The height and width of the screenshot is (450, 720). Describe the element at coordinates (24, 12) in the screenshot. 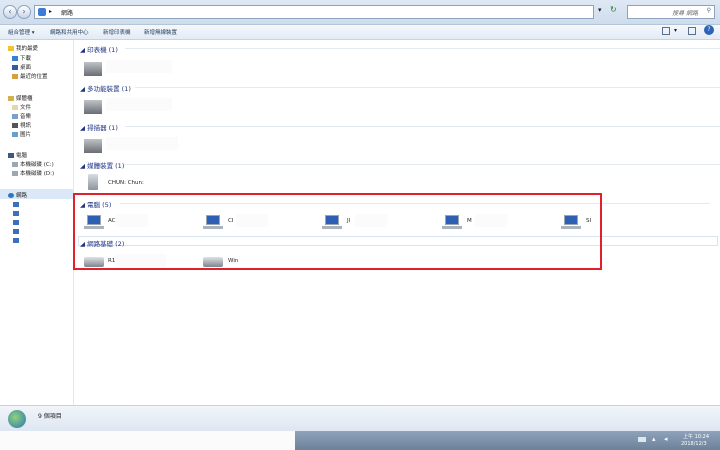

I see `forward-button: ›` at that location.